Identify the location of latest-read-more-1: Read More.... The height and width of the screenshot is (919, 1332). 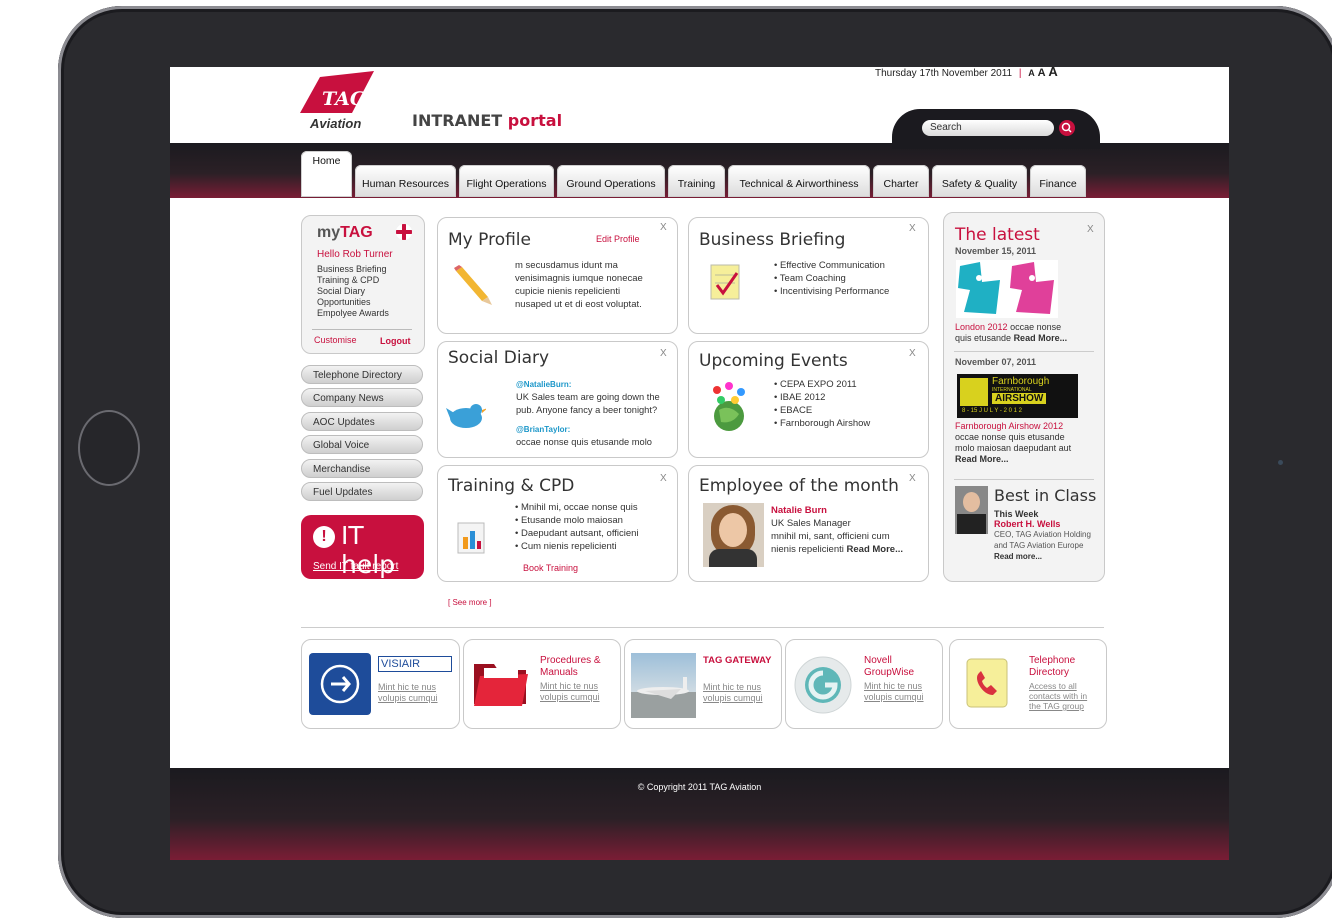
(1041, 338).